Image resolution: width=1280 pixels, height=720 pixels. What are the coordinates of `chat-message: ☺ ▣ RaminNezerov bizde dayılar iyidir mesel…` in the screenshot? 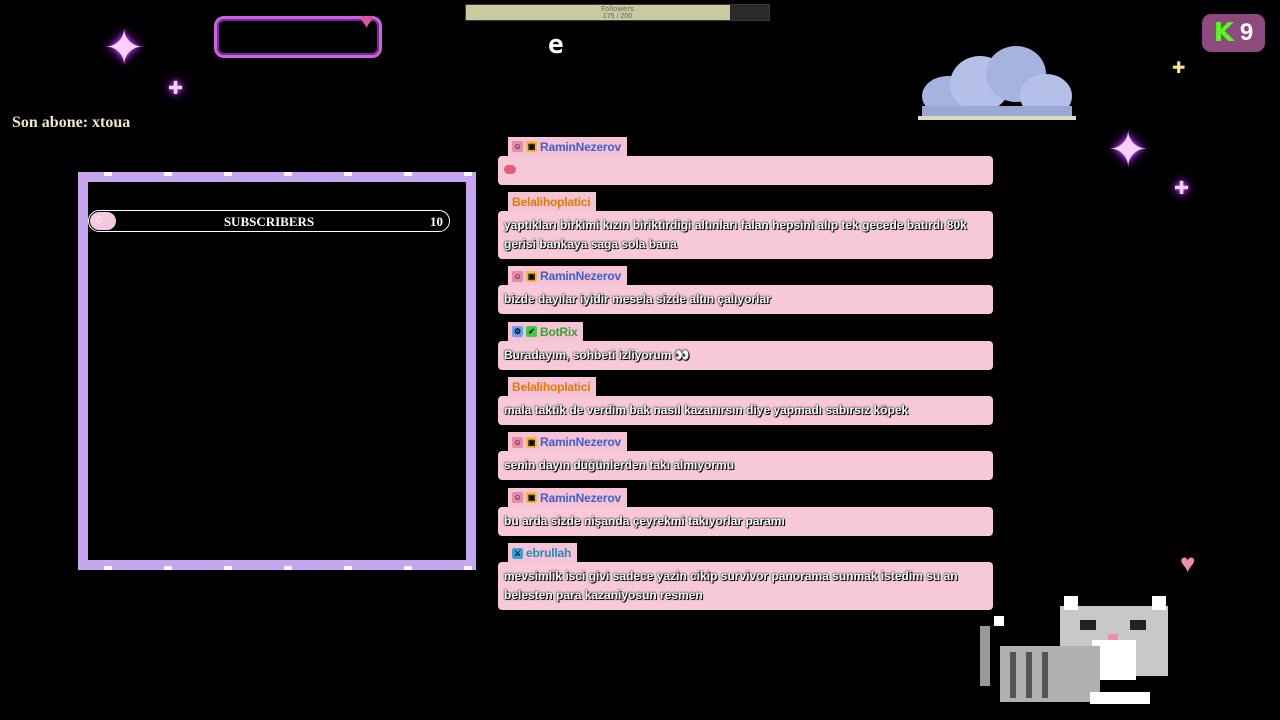 It's located at (745, 290).